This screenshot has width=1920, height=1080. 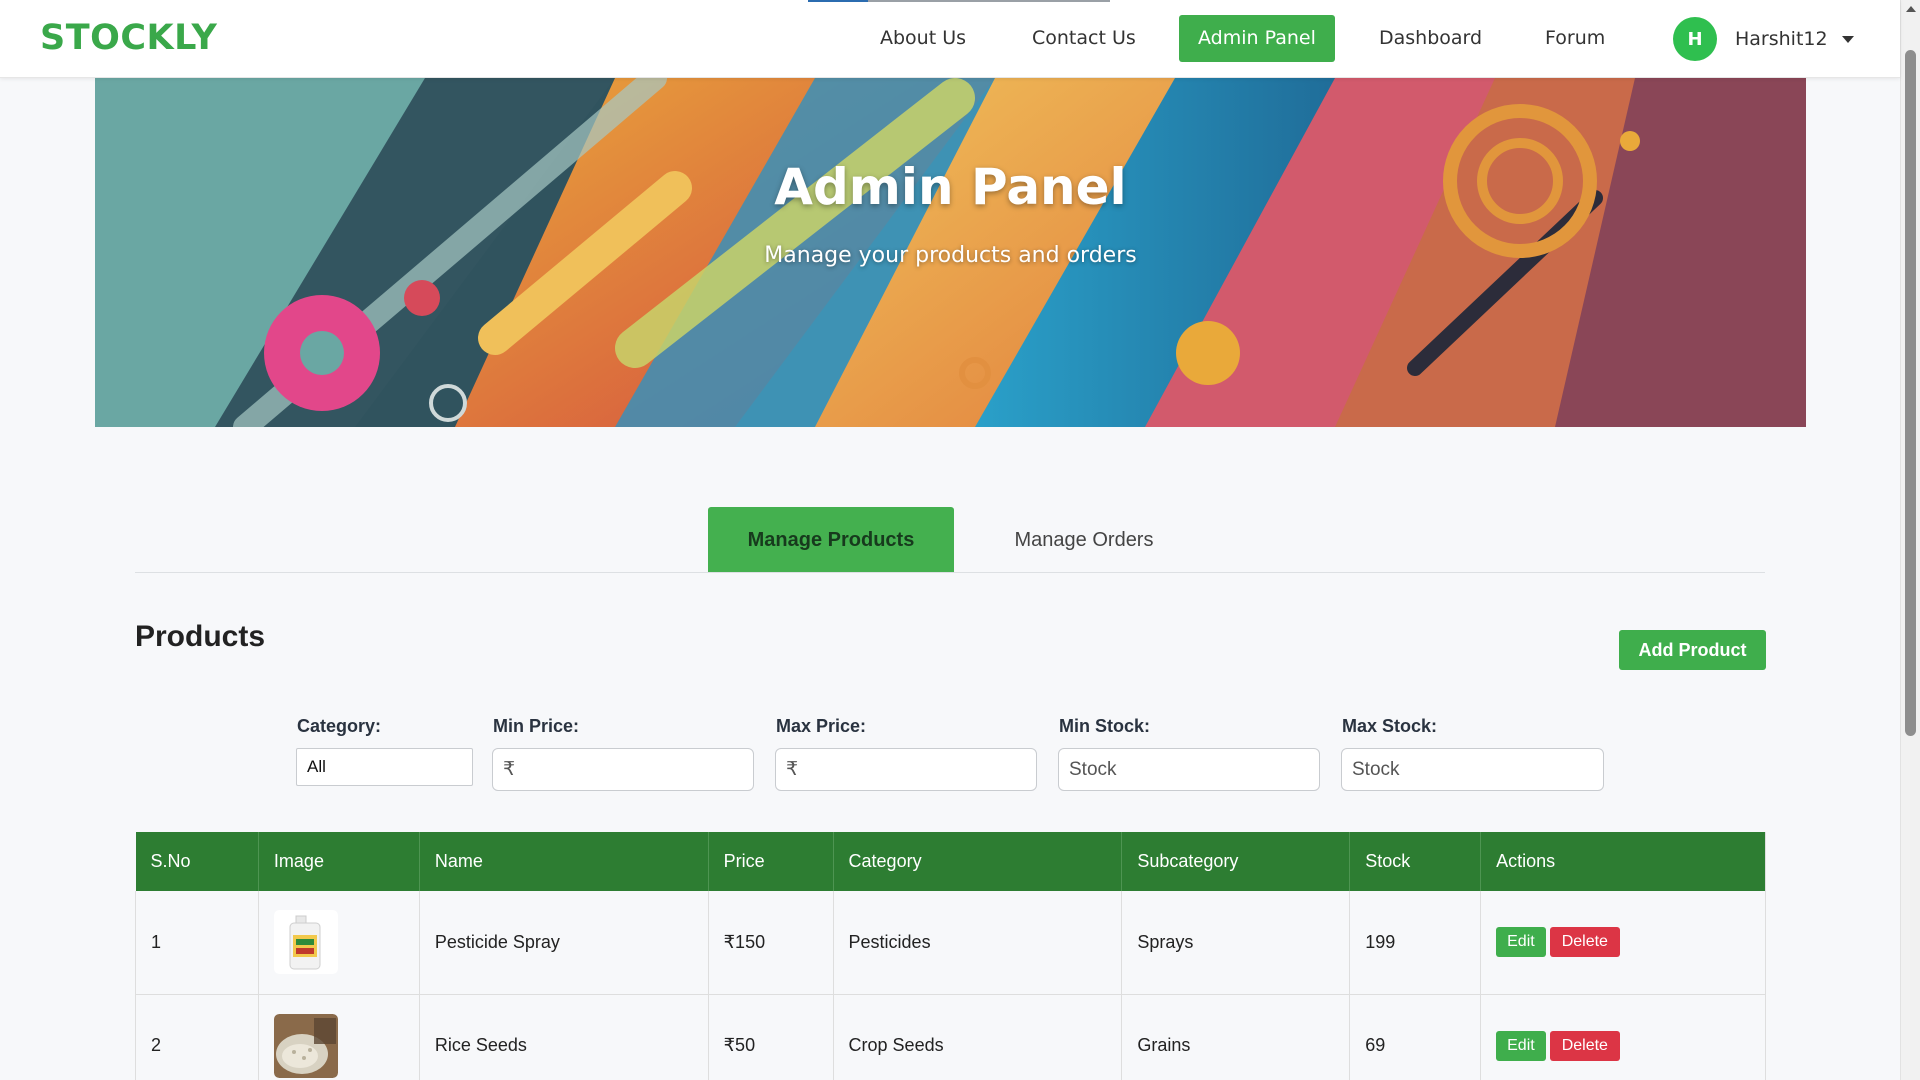 What do you see at coordinates (950, 255) in the screenshot?
I see `hero-subtitle: Manage your products and orders` at bounding box center [950, 255].